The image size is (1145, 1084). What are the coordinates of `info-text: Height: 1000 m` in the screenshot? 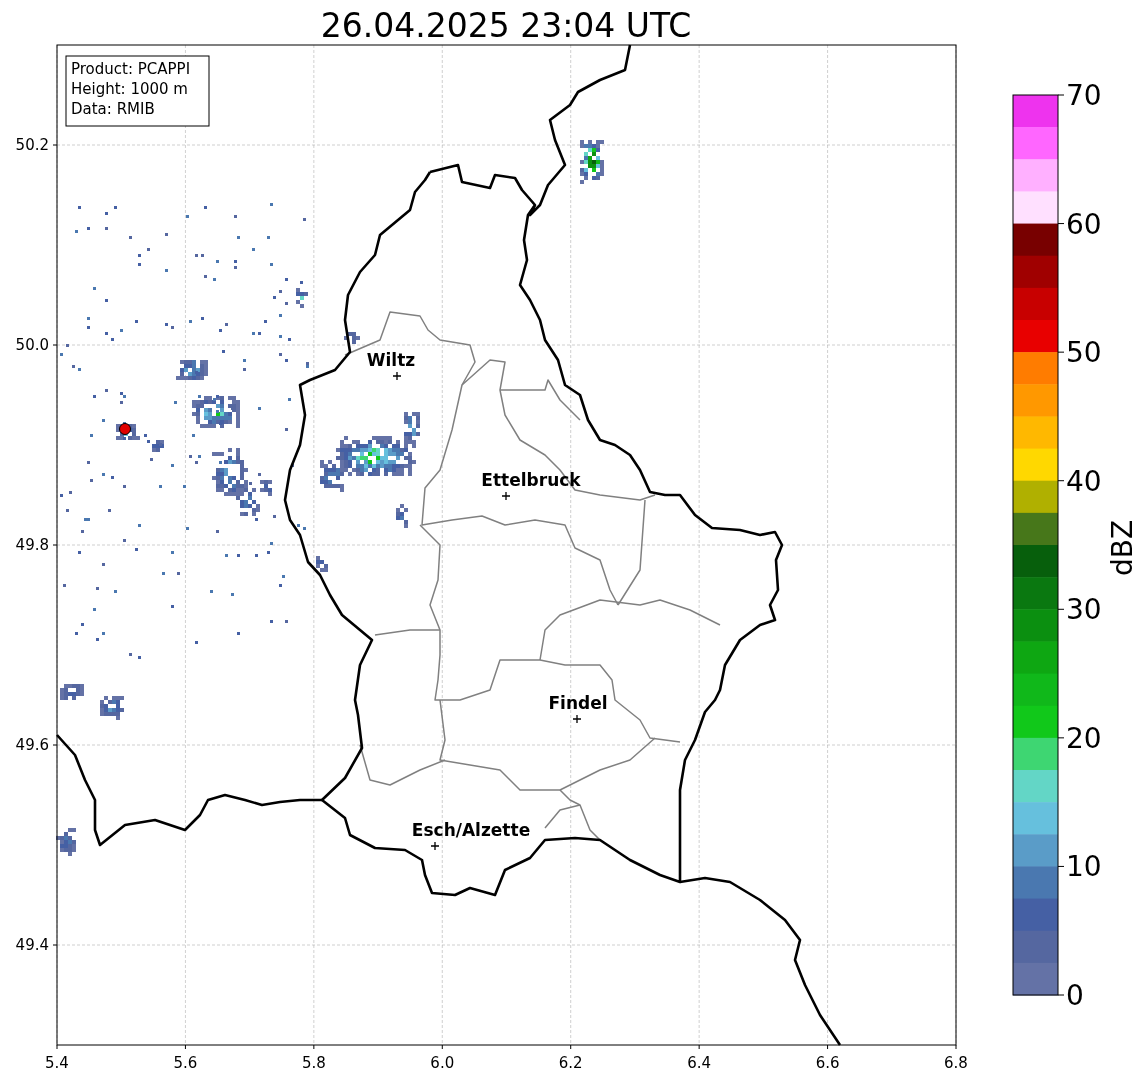 It's located at (129, 89).